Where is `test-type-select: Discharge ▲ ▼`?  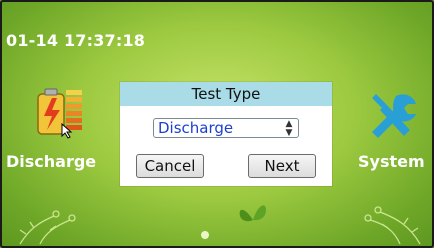 test-type-select: Discharge ▲ ▼ is located at coordinates (226, 128).